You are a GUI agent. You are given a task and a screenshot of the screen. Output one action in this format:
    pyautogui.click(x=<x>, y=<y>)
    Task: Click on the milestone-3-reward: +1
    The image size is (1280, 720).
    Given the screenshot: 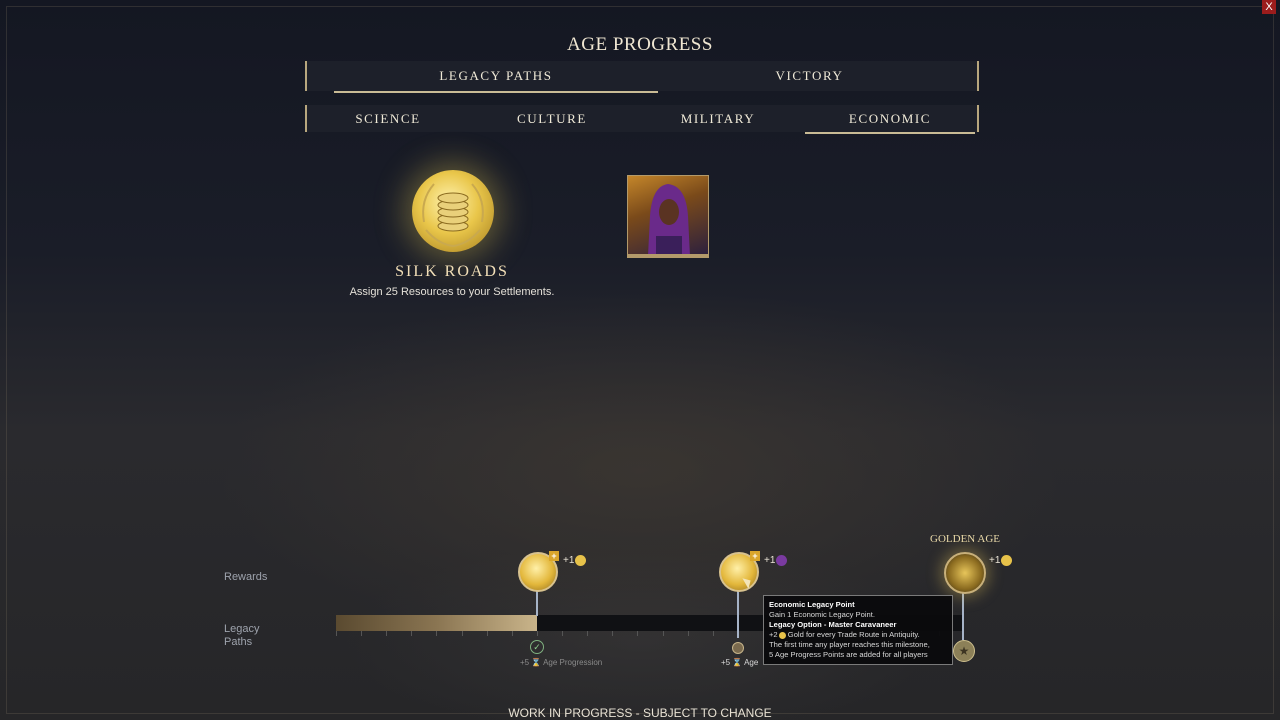 What is the action you would take?
    pyautogui.click(x=1001, y=560)
    